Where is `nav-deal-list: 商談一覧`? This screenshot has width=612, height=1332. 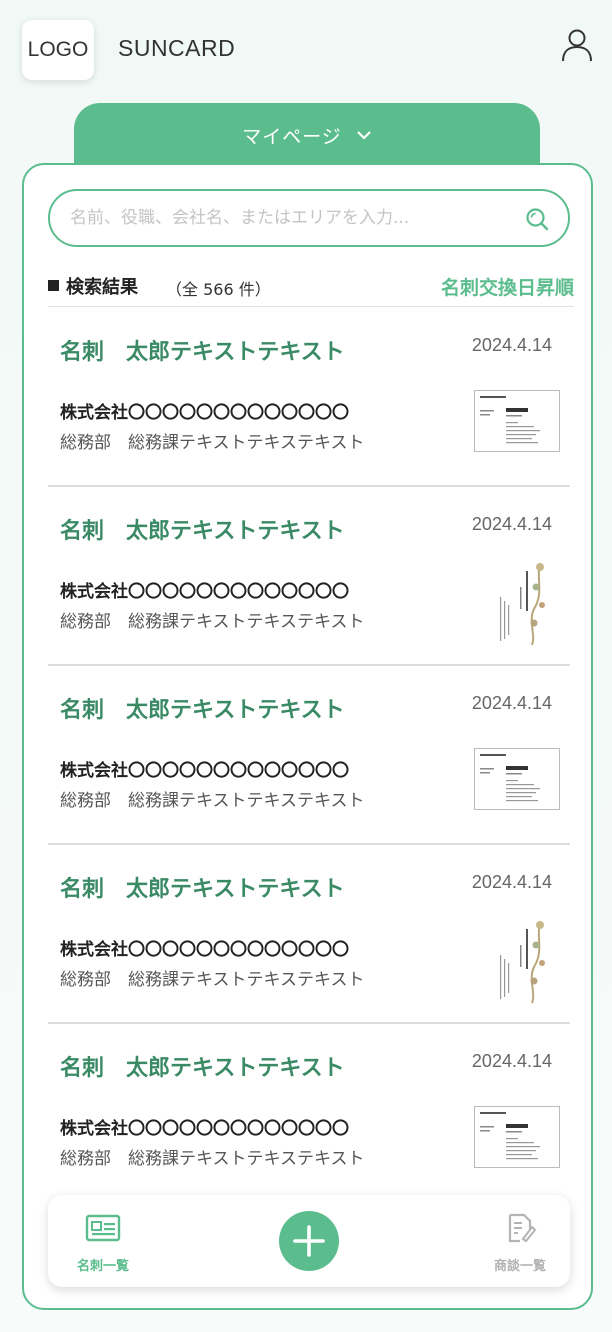 nav-deal-list: 商談一覧 is located at coordinates (520, 1243).